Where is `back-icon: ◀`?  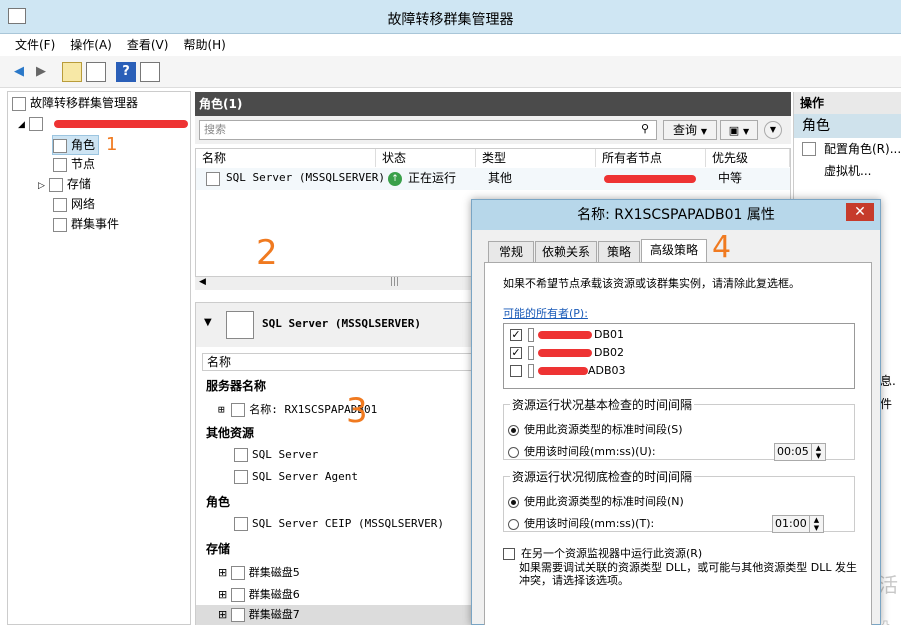 back-icon: ◀ is located at coordinates (19, 72).